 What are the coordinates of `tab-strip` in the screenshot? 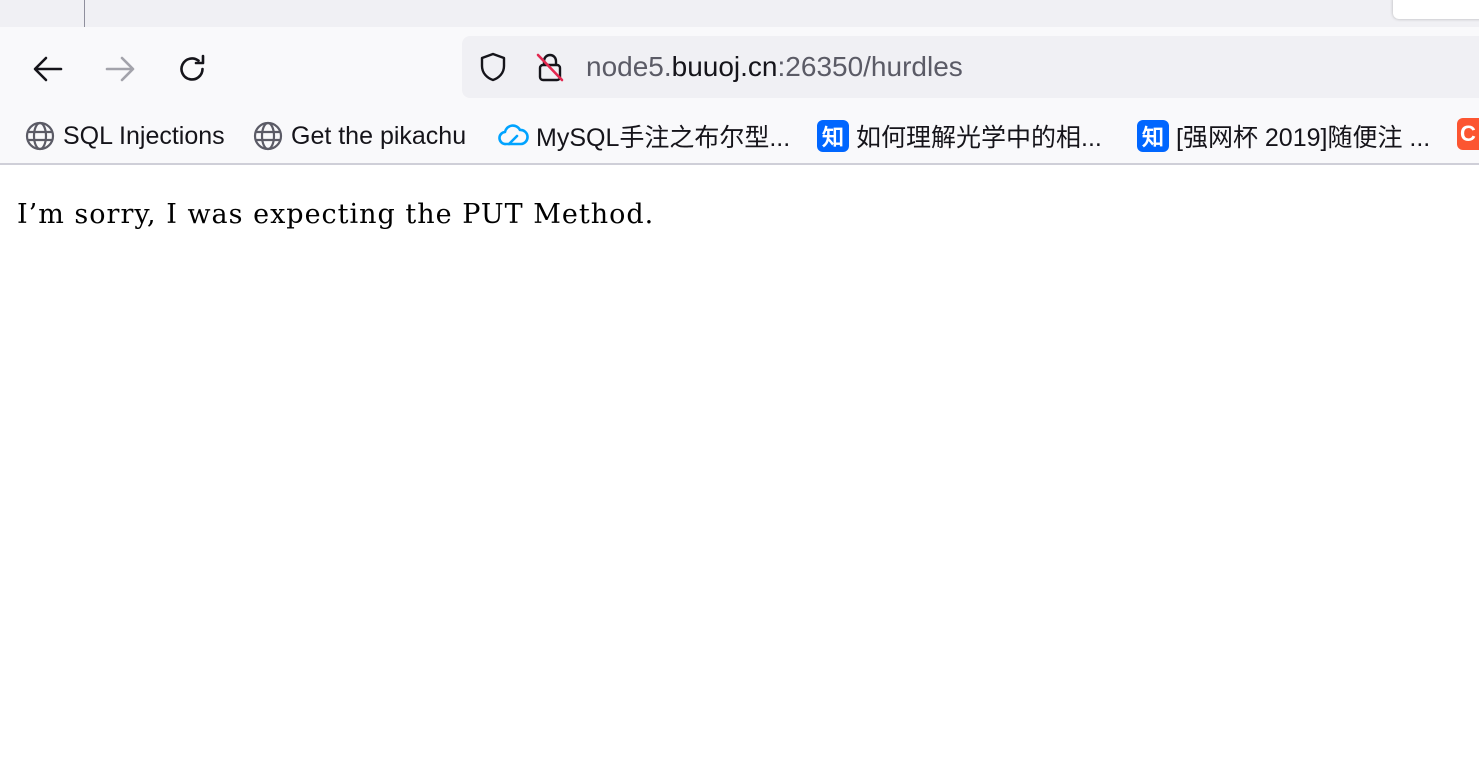 It's located at (739, 13).